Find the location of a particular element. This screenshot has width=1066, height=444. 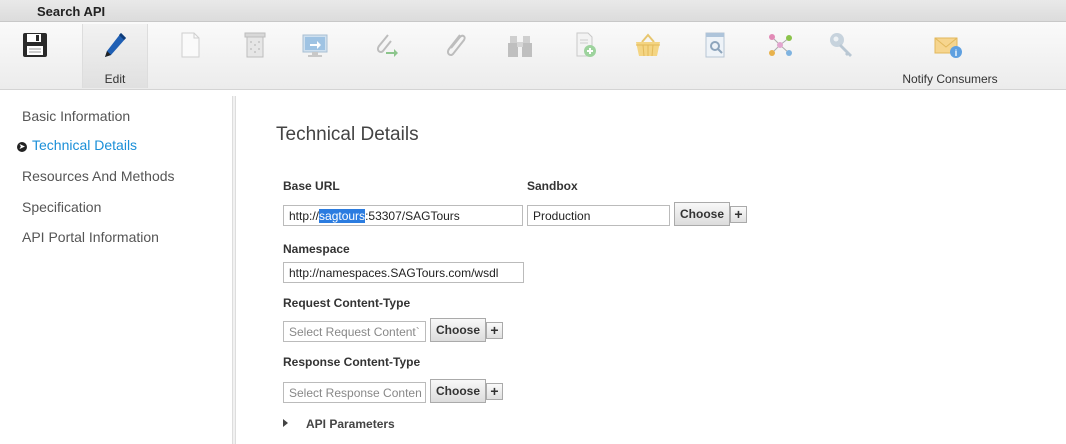

hierarchy-icon is located at coordinates (780, 45).